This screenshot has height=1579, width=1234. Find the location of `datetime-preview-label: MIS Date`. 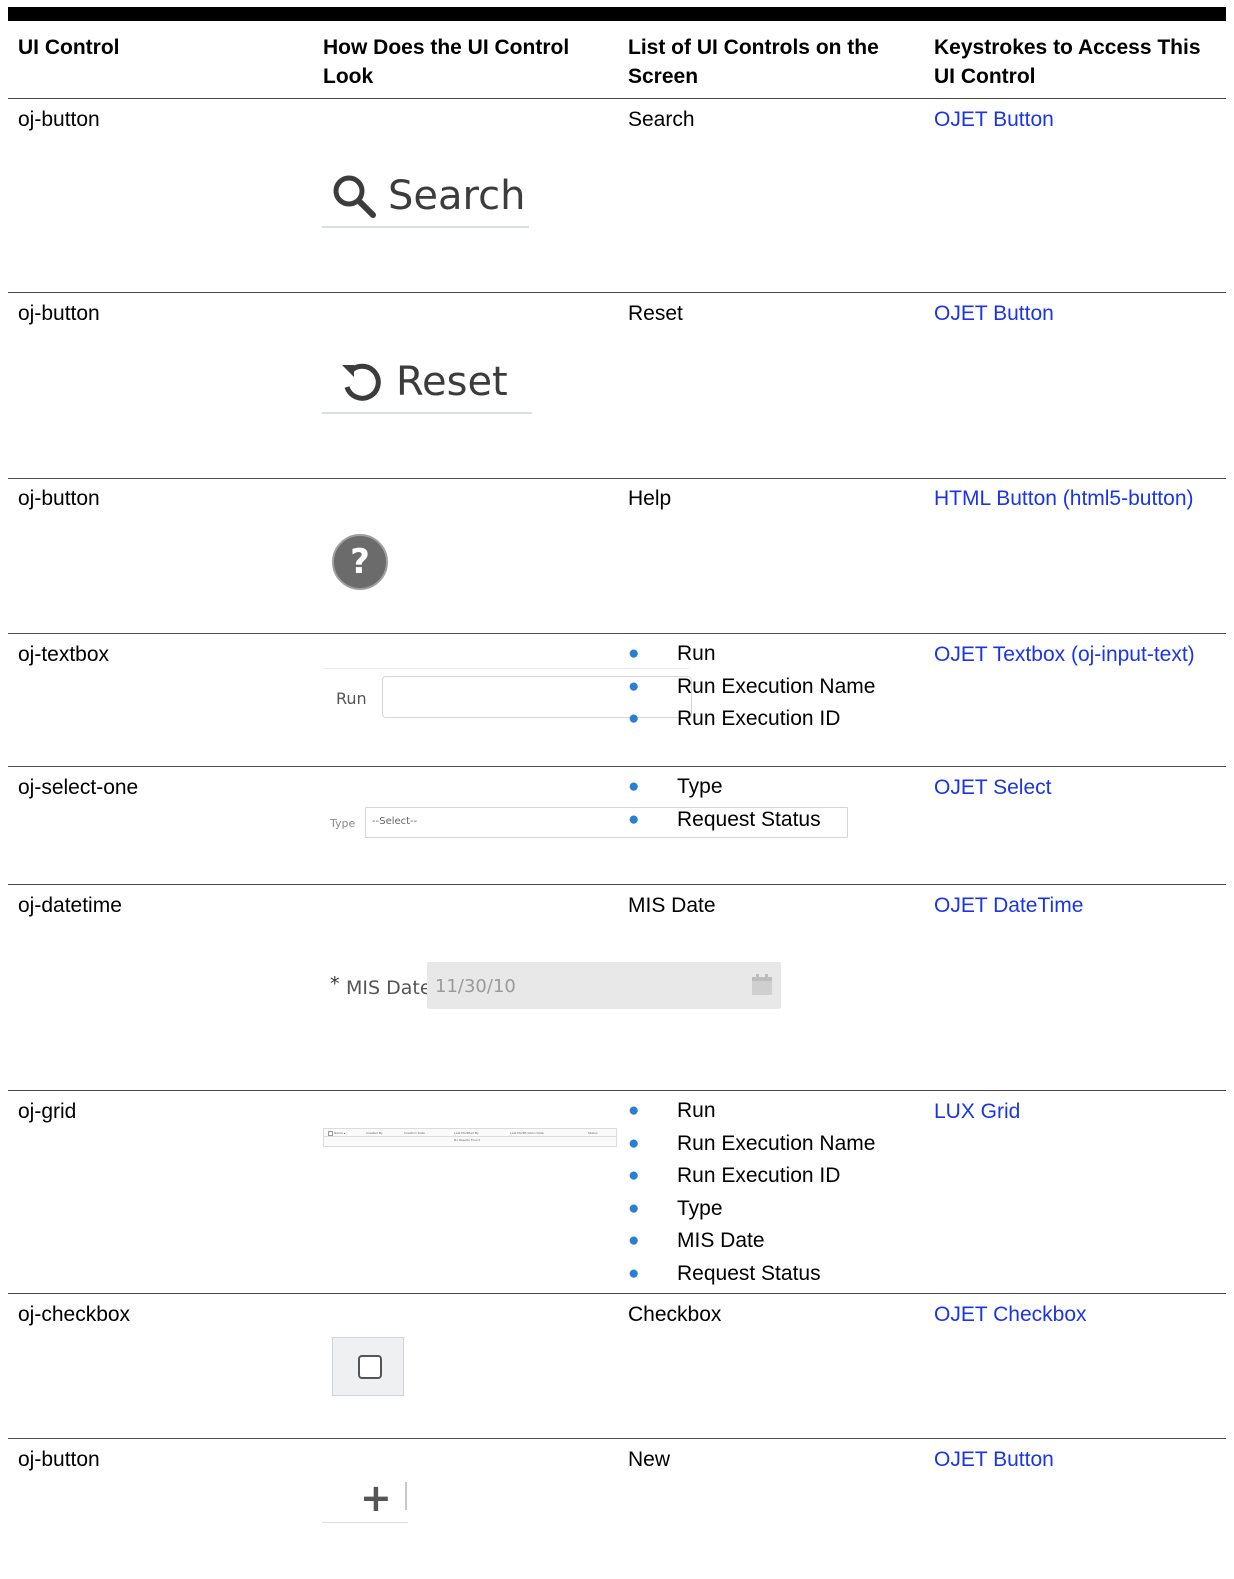

datetime-preview-label: MIS Date is located at coordinates (389, 988).